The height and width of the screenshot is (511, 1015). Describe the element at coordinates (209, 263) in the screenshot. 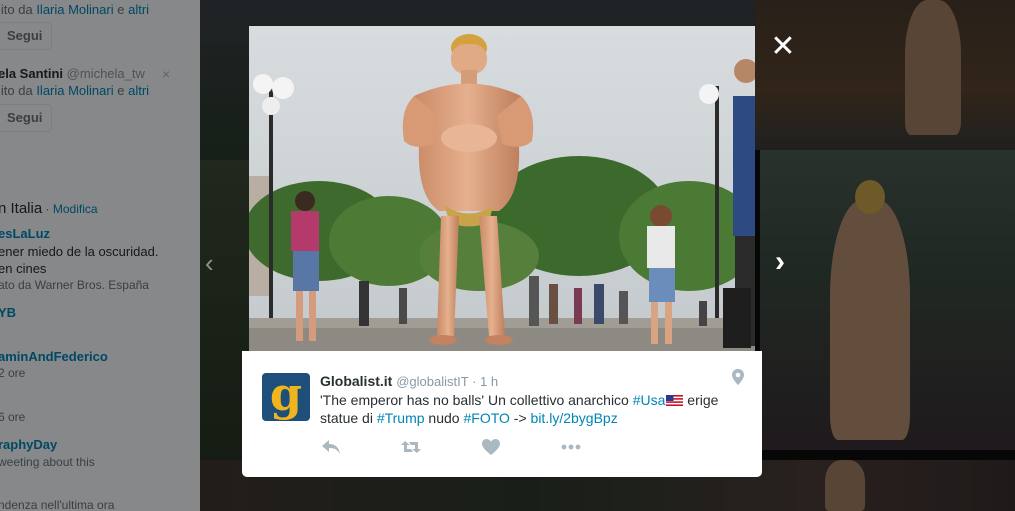

I see `previous-arrow-icon: ‹` at that location.